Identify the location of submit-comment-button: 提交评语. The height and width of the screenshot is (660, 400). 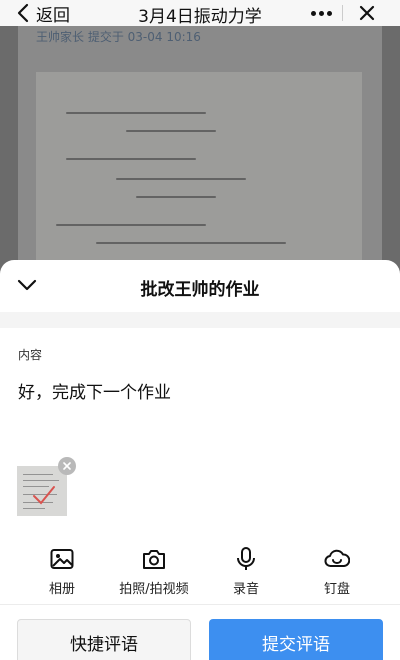
(296, 639).